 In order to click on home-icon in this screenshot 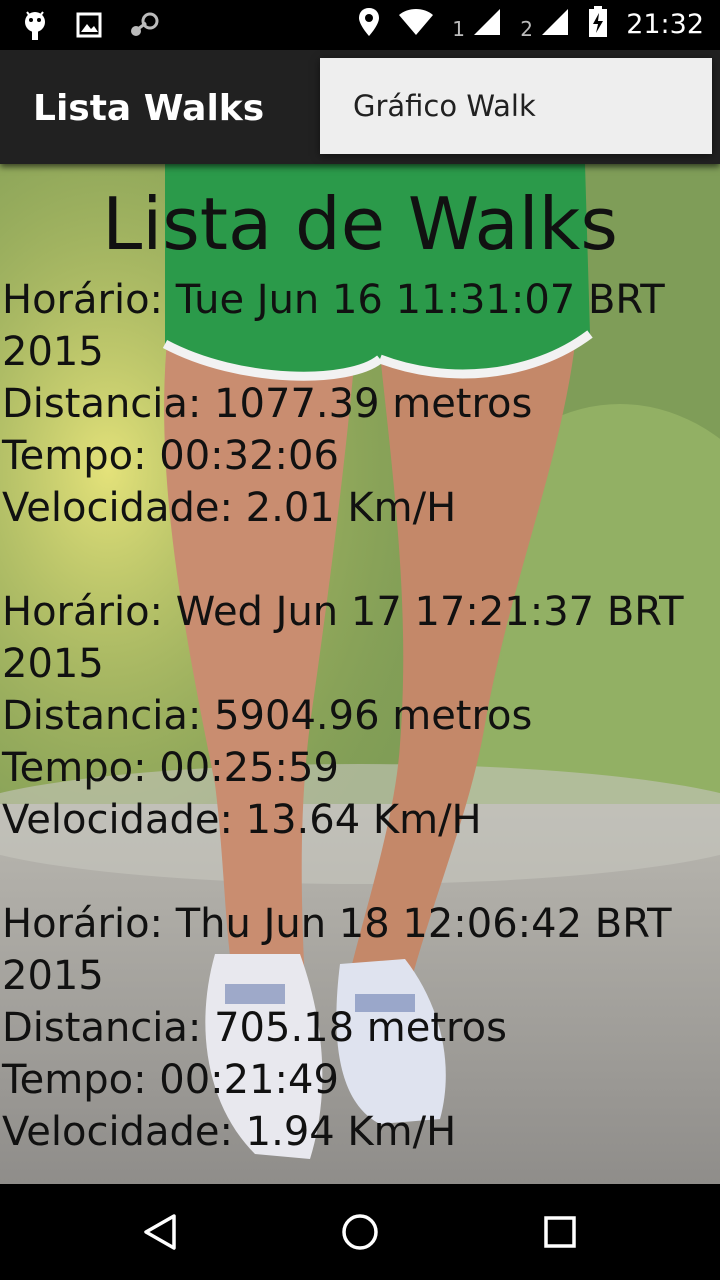, I will do `click(360, 1232)`.